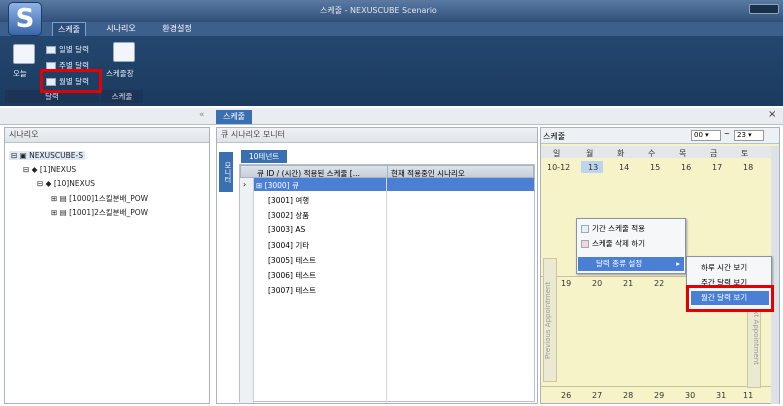  I want to click on calendar-scrollbar, so click(775, 275).